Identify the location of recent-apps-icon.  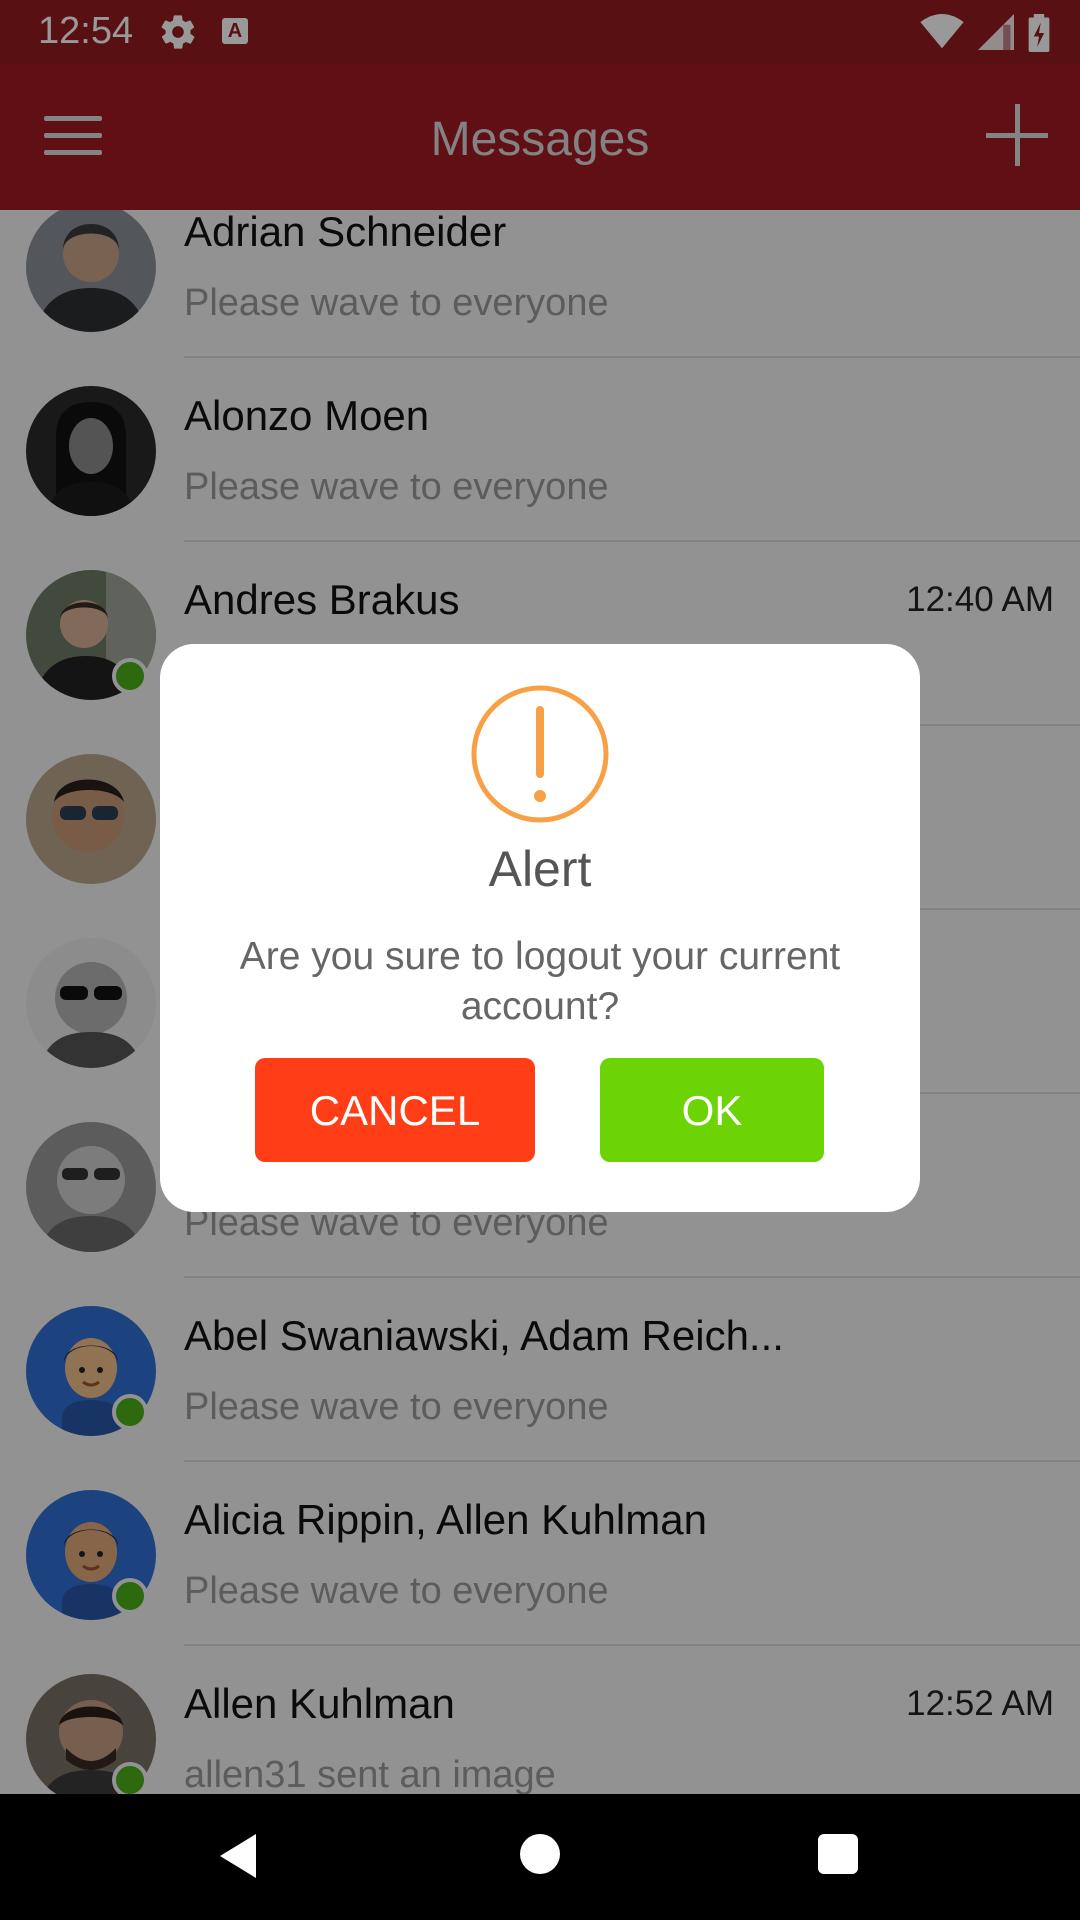
(838, 1854).